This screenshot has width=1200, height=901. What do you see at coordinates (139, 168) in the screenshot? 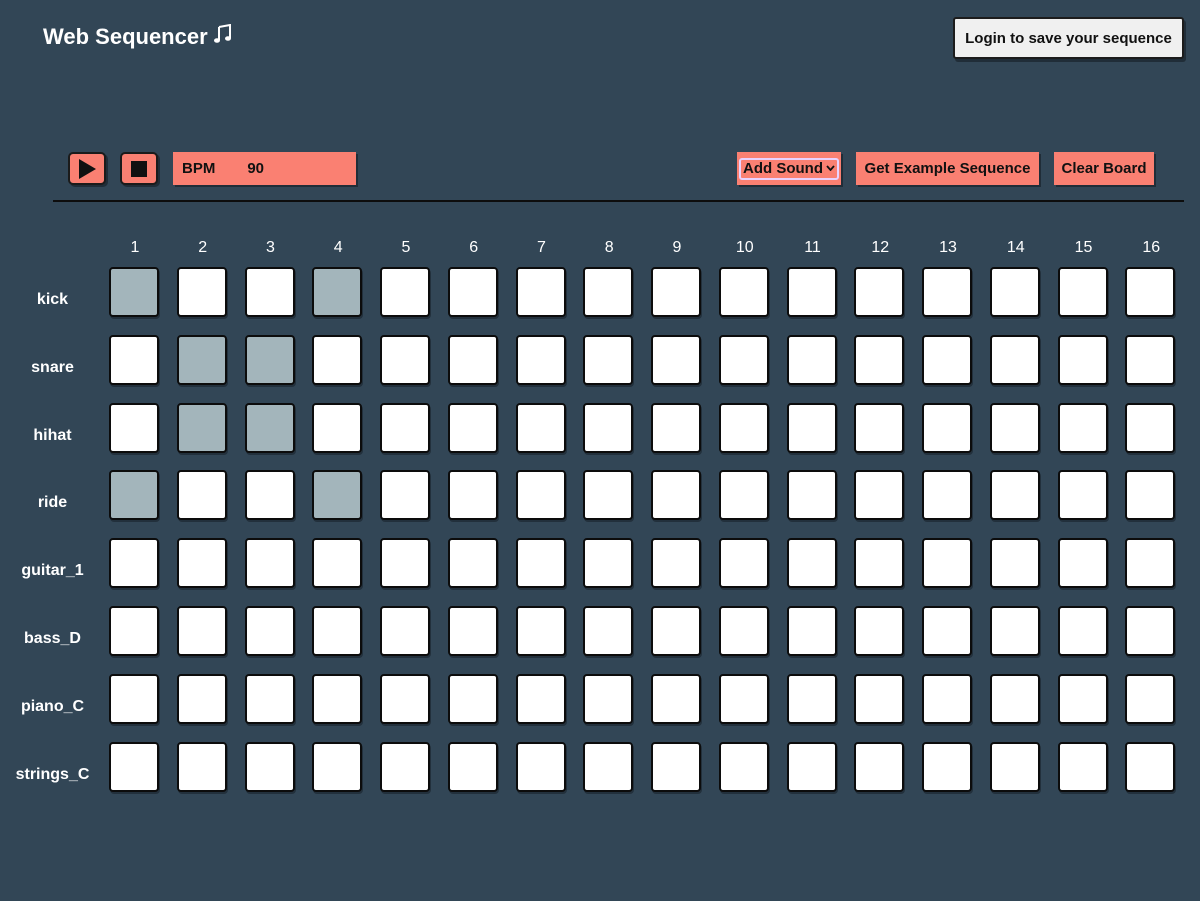
I see `stop-button` at bounding box center [139, 168].